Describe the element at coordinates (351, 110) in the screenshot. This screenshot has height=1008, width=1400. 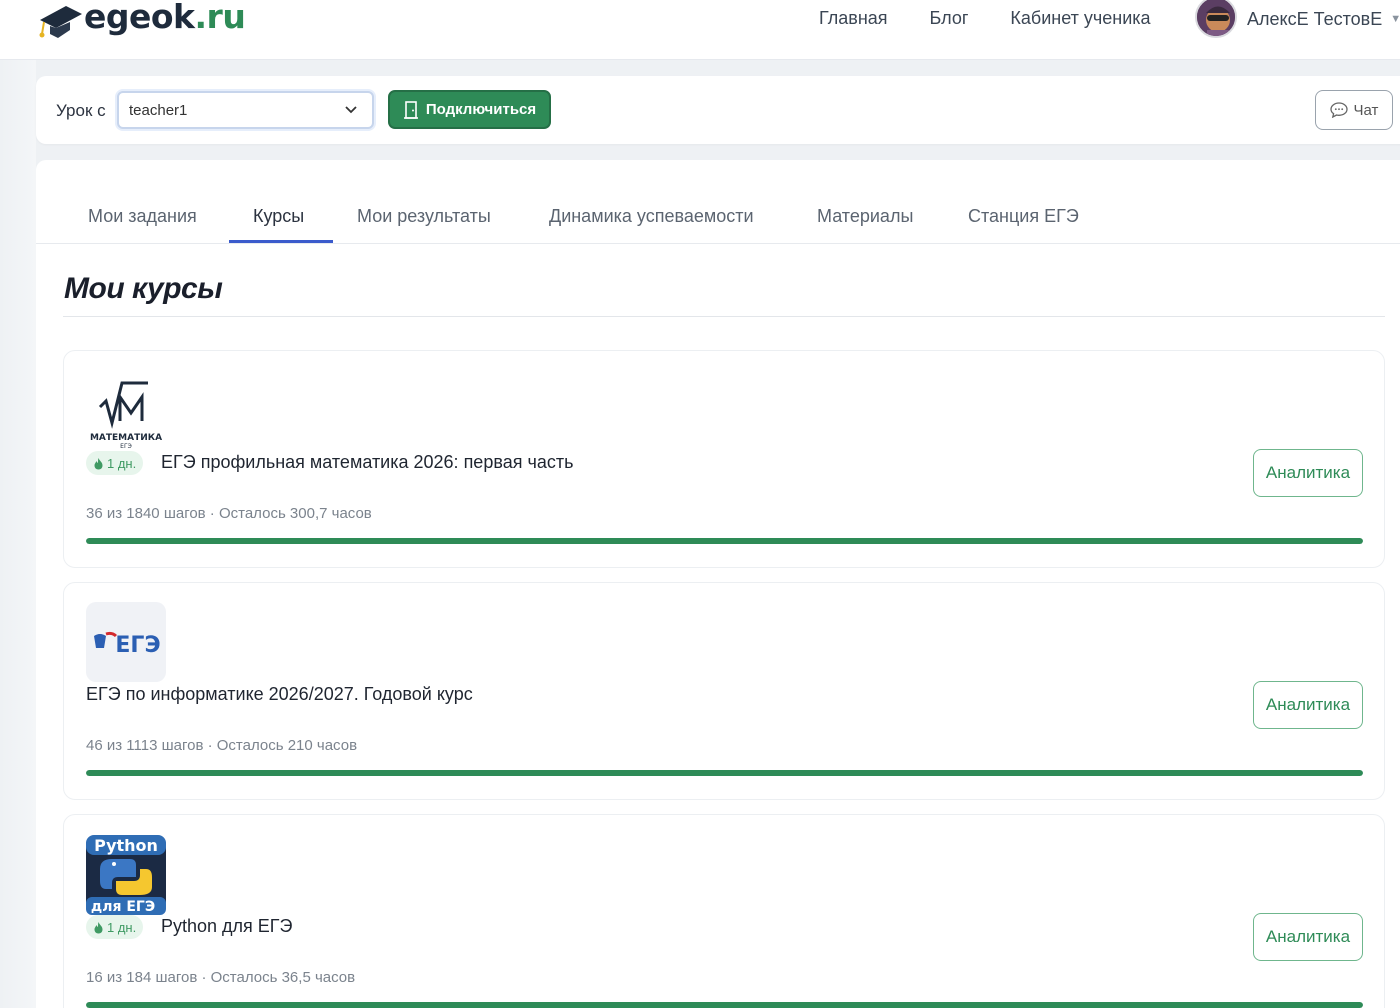
I see `chevron-down-icon` at that location.